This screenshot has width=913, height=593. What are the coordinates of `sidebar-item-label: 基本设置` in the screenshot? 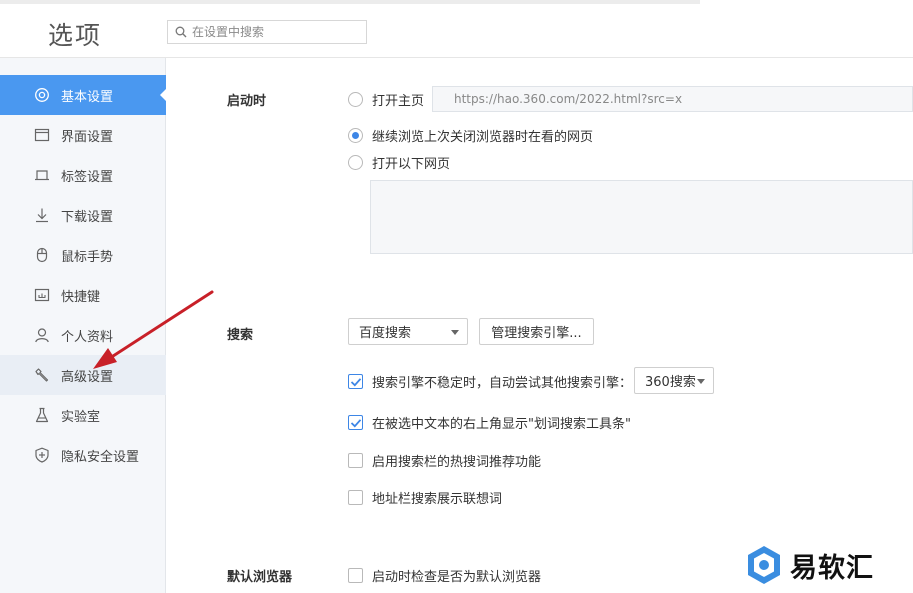 It's located at (87, 97).